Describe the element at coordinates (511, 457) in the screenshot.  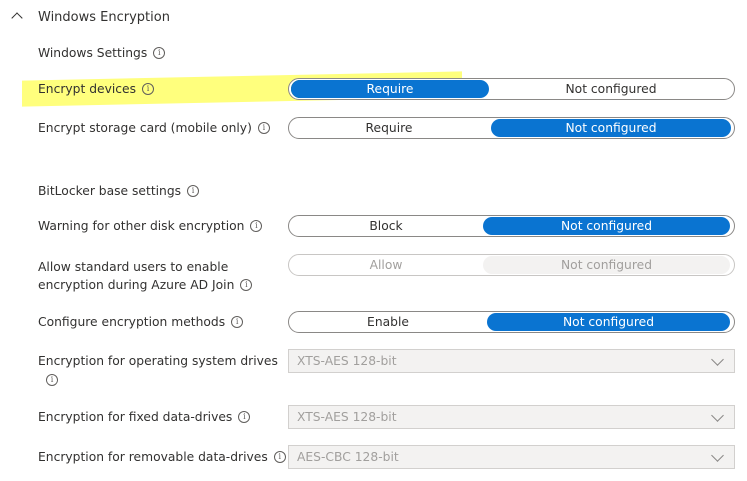
I see `removable-drives-dropdown: AES-CBC 128-bit` at that location.